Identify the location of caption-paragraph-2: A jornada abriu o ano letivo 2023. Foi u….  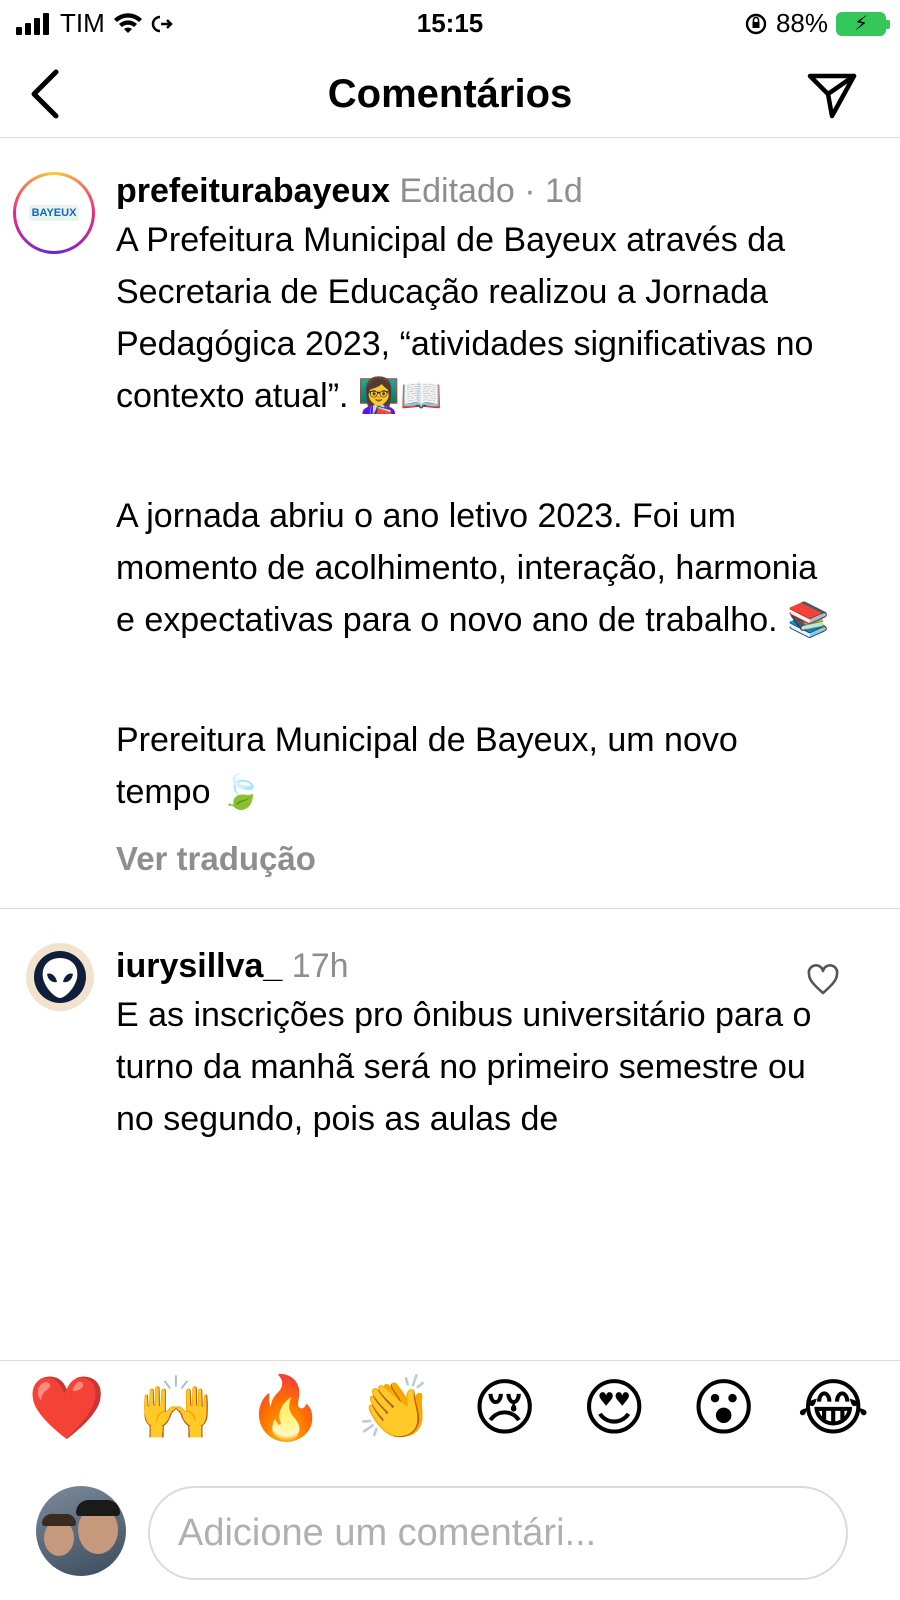
(473, 568).